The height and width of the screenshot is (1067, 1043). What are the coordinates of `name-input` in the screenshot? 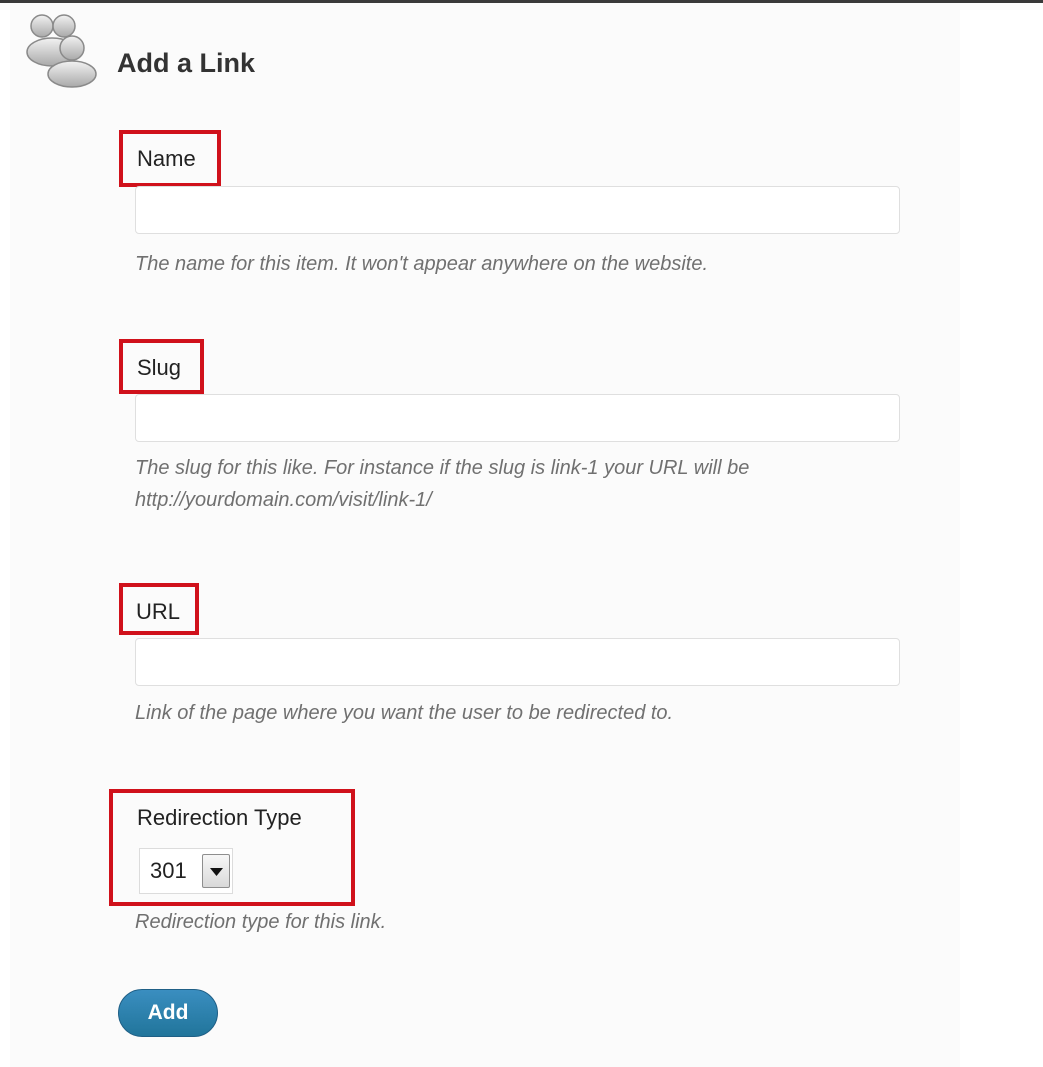 It's located at (517, 210).